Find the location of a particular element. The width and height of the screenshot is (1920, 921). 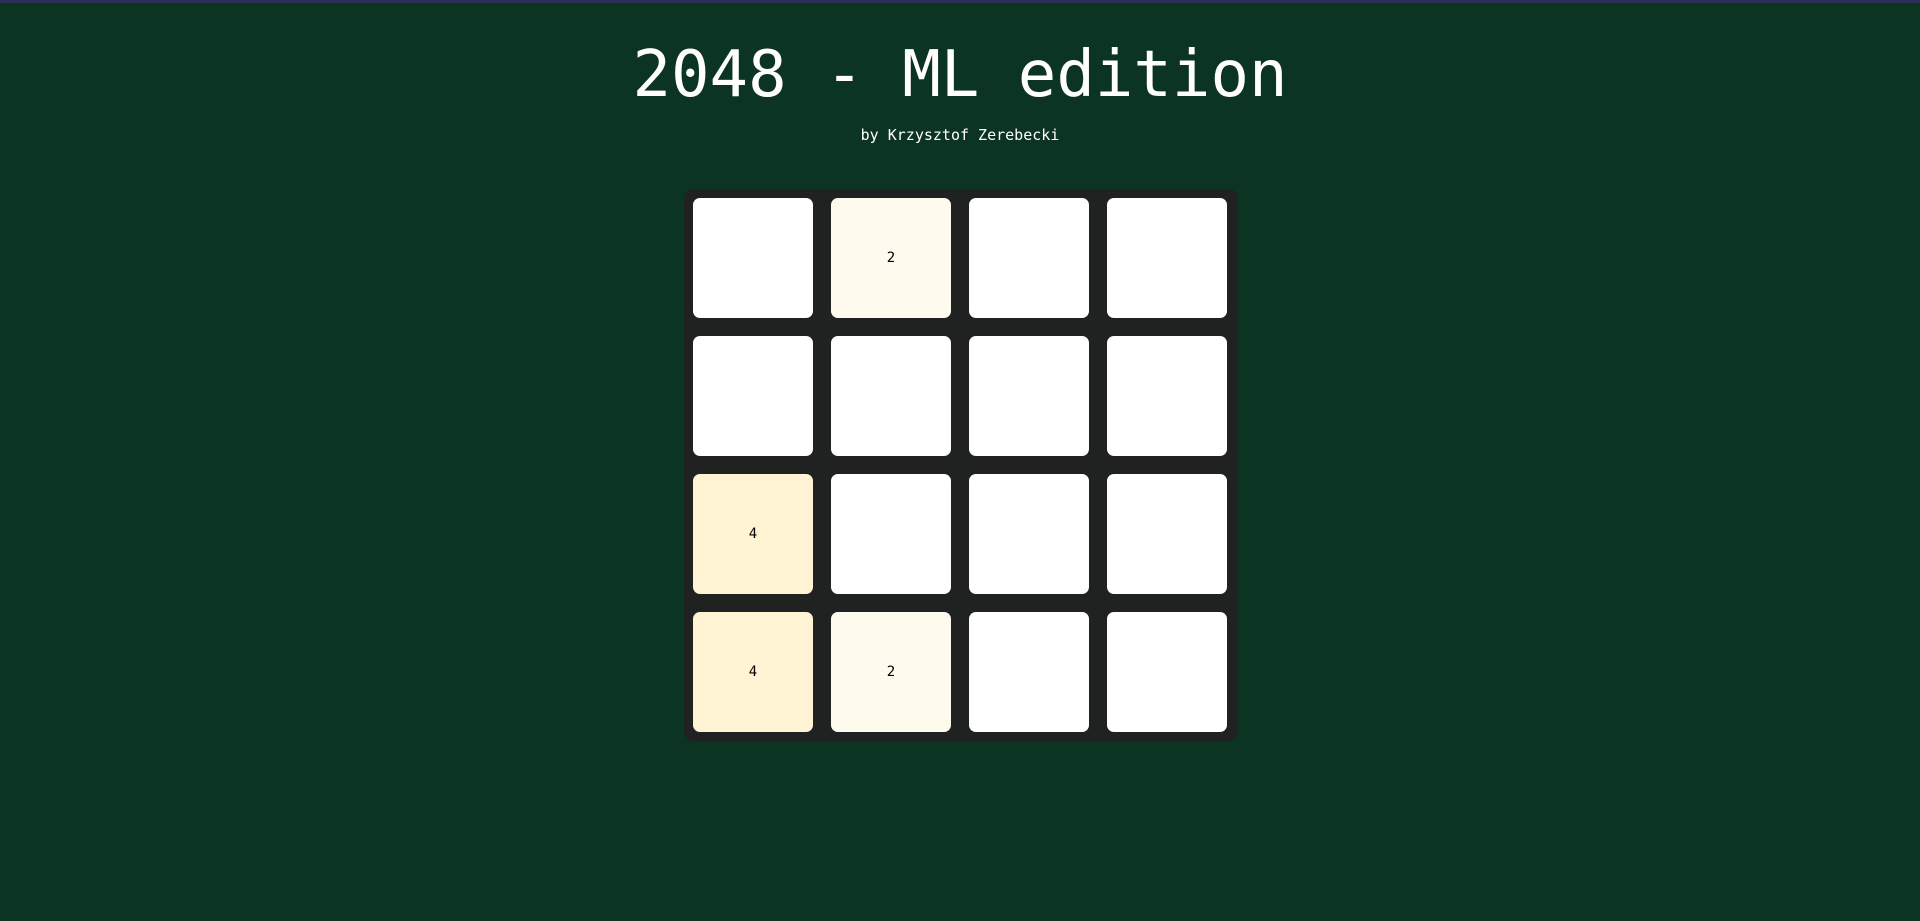

tile-r2-c2 is located at coordinates (891, 396).